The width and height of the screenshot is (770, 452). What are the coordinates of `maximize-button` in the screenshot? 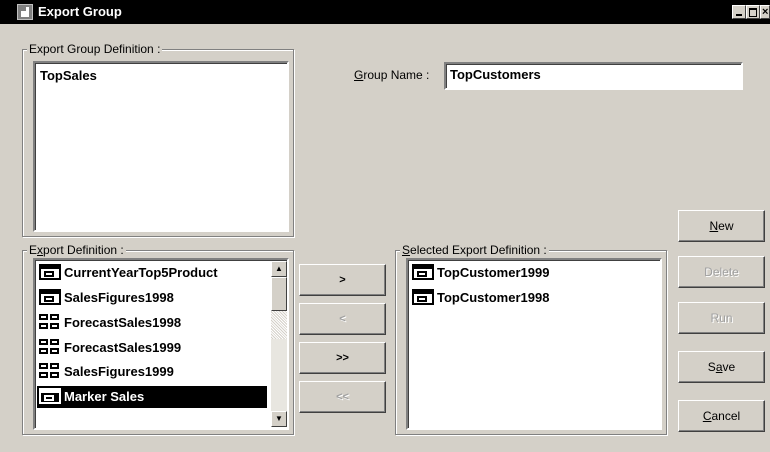 It's located at (753, 12).